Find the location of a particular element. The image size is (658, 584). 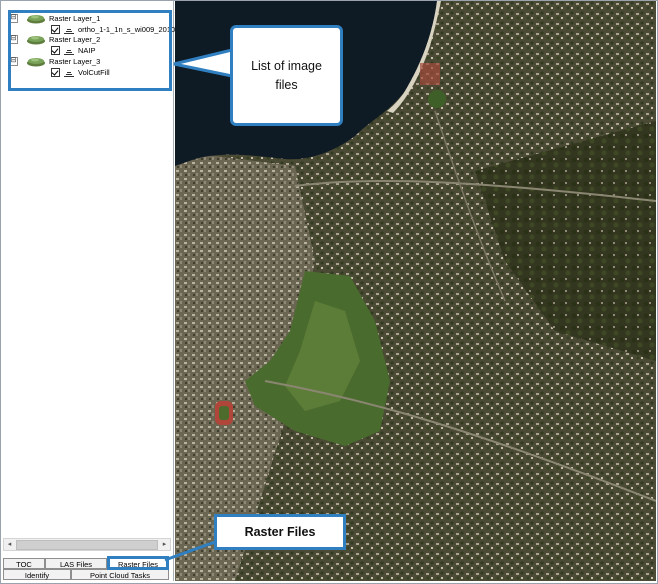

scroll-left-icon: ◂ is located at coordinates (9, 544).